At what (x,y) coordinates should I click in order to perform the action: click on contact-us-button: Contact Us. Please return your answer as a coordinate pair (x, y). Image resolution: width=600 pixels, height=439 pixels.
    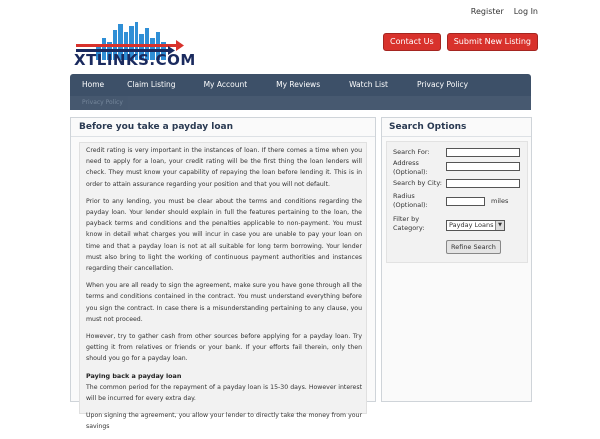
    Looking at the image, I should click on (412, 42).